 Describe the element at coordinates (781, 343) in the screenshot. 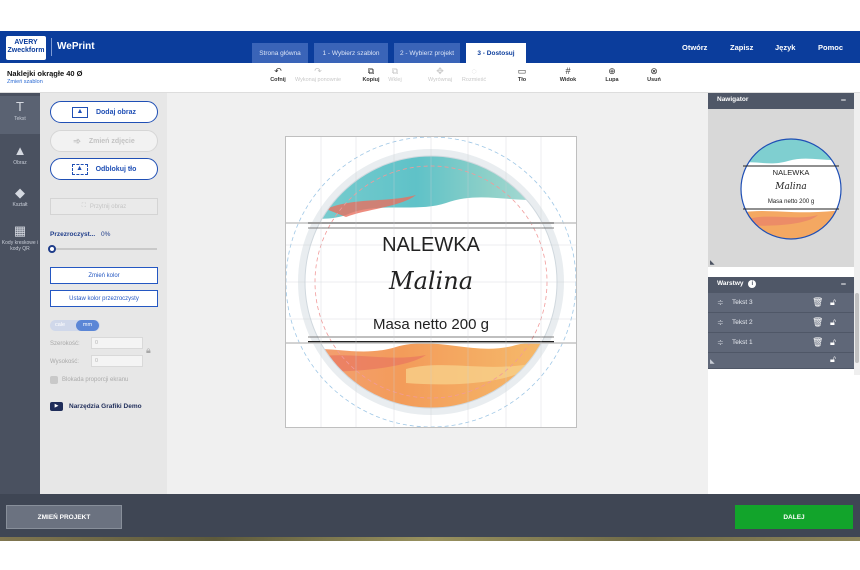

I see `layer-item: ≑ Tekst 1 🗑︎ 🔓︎` at that location.